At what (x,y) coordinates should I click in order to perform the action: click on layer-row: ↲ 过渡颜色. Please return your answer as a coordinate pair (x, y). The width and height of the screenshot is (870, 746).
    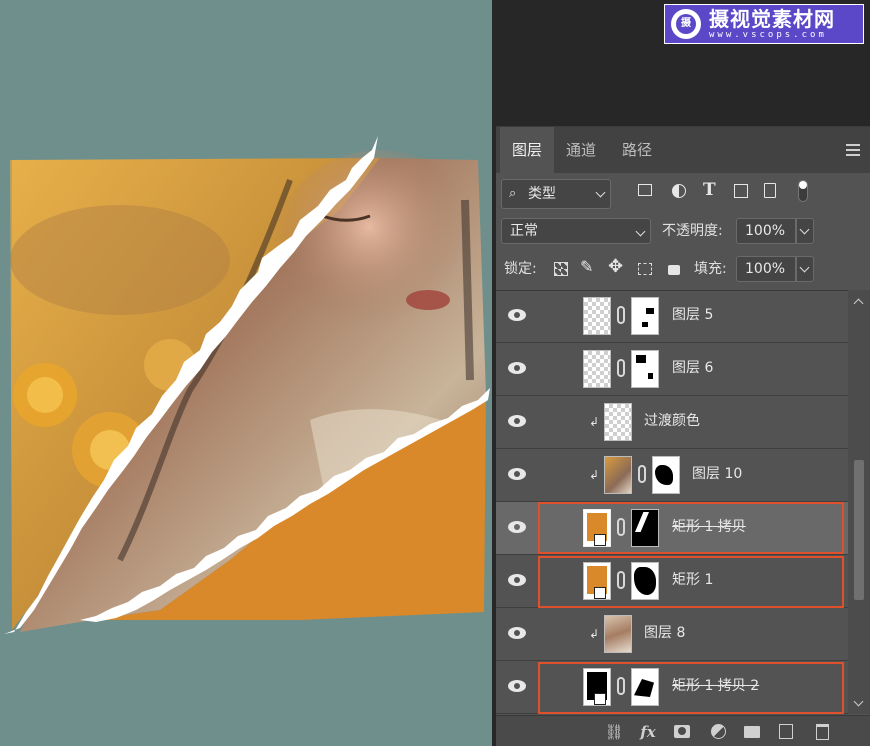
    Looking at the image, I should click on (672, 422).